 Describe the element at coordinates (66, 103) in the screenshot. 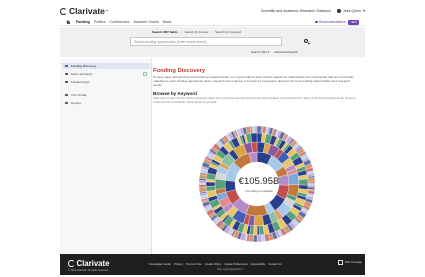

I see `groups-icon` at that location.